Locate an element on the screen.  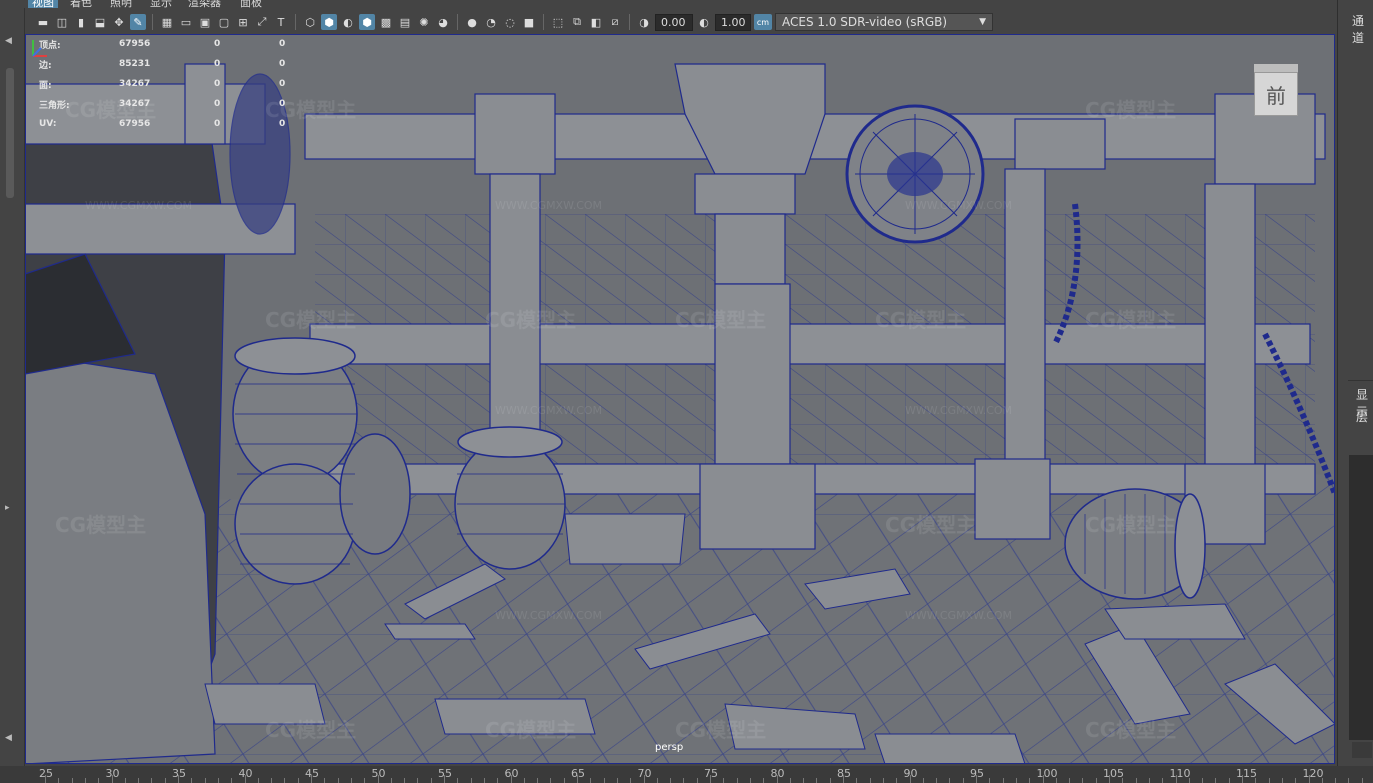
anti-aliasing-icon: ◌ is located at coordinates (510, 22).